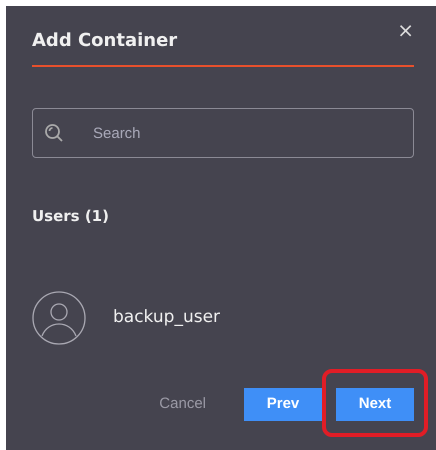 Image resolution: width=436 pixels, height=450 pixels. I want to click on user-name: backup_user, so click(166, 317).